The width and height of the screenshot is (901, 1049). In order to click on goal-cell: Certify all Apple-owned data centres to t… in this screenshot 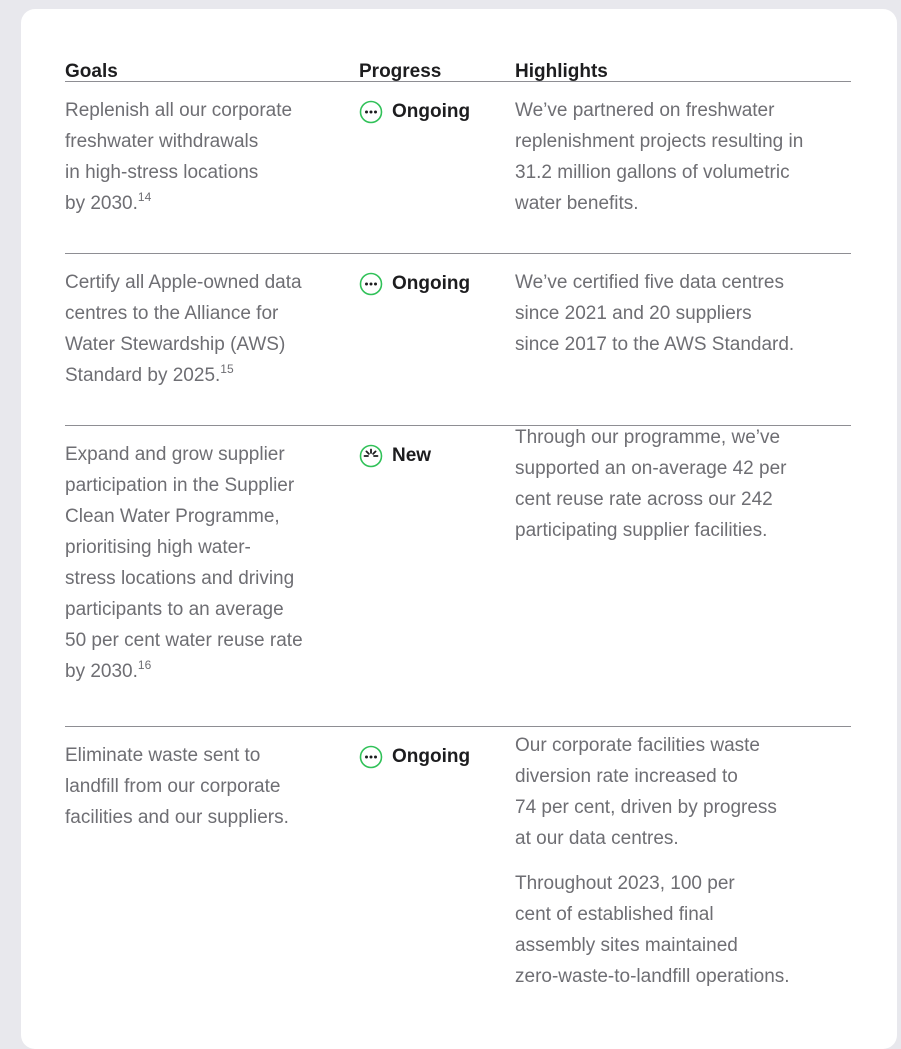, I will do `click(208, 329)`.